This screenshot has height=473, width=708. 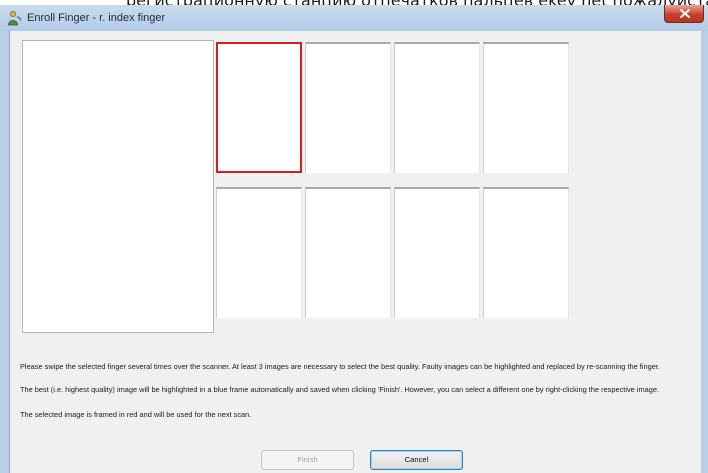 I want to click on close-icon, so click(x=685, y=13).